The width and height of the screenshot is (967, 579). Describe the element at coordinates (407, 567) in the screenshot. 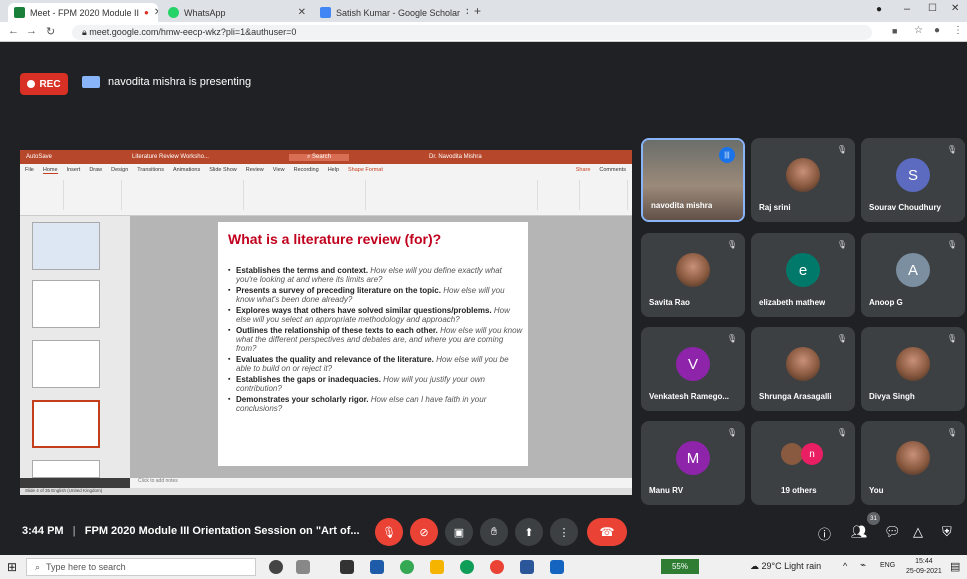

I see `chrome-icon` at that location.